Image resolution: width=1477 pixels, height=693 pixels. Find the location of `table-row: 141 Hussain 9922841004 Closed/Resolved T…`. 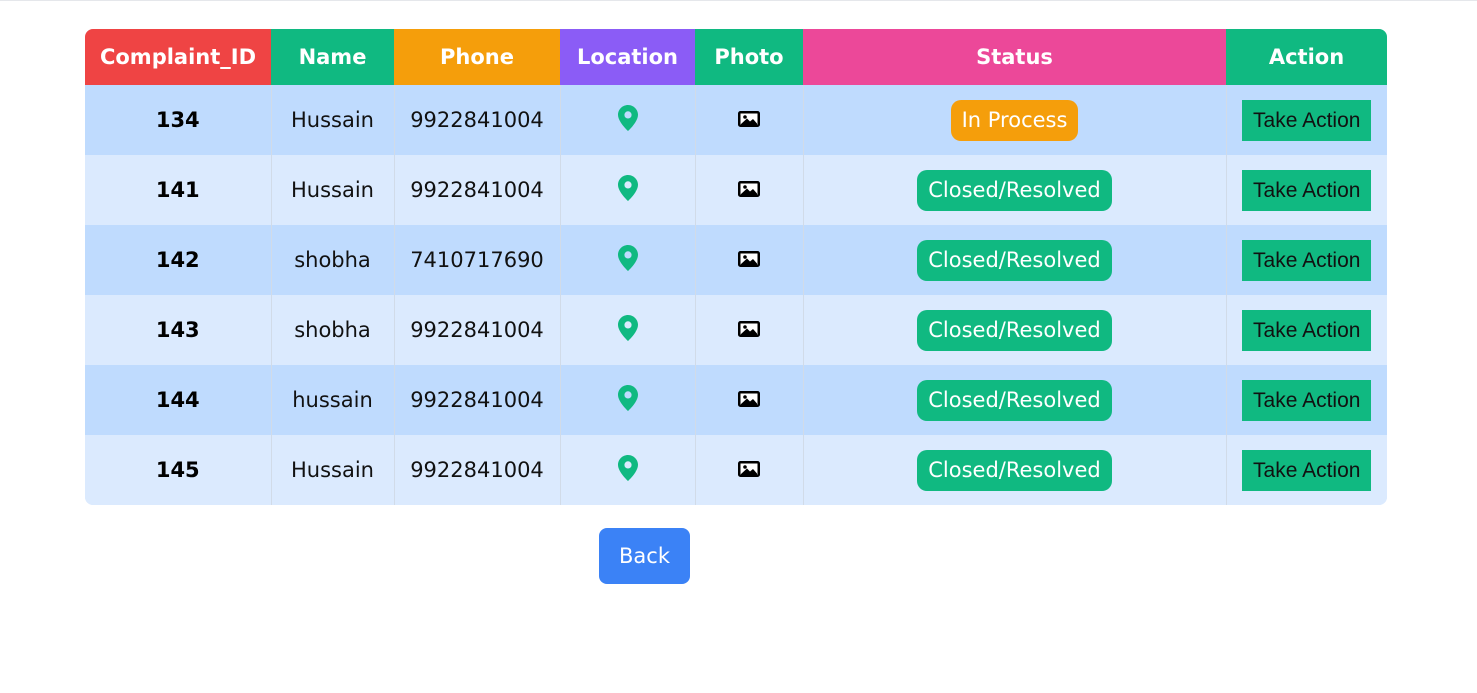

table-row: 141 Hussain 9922841004 Closed/Resolved T… is located at coordinates (736, 190).